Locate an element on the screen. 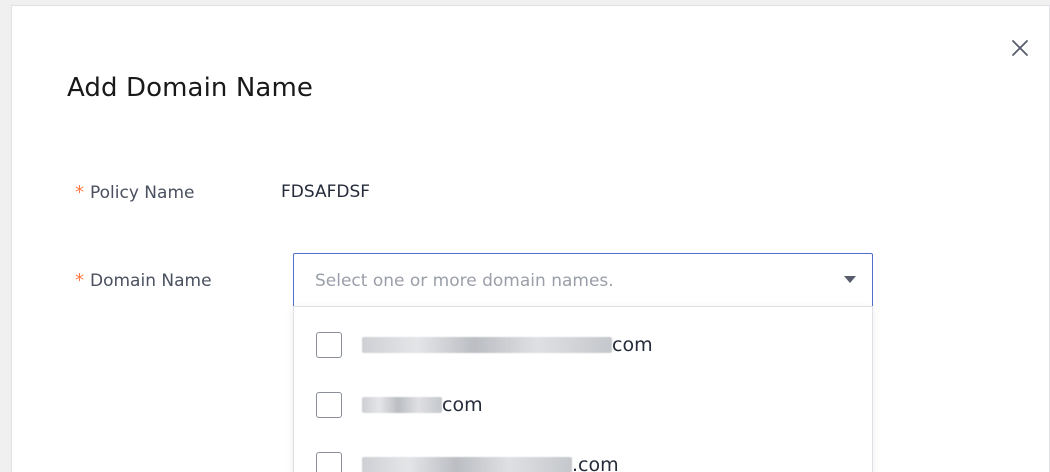 The width and height of the screenshot is (1050, 472). domain-name-select: Select one or more domain names. is located at coordinates (583, 281).